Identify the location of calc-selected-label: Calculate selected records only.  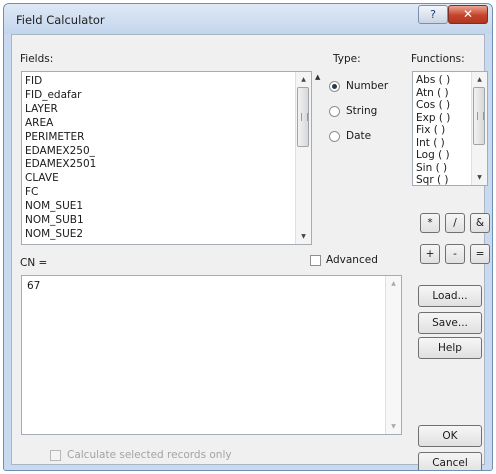
(149, 455).